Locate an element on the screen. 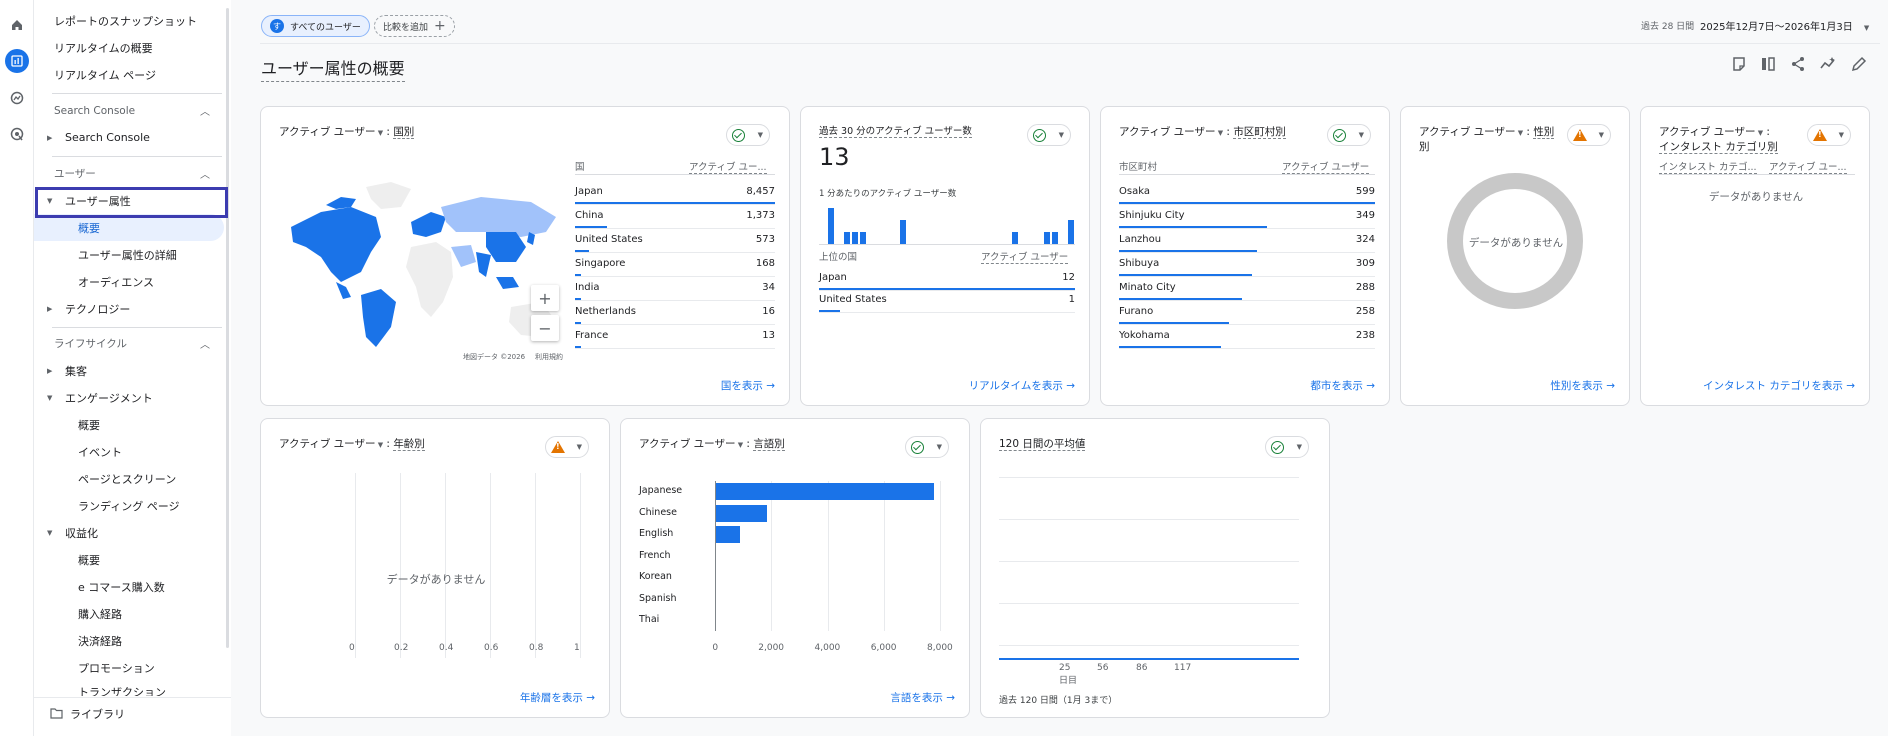  card-title: アクティブ ユーザー ▼ : 国別 is located at coordinates (347, 132).